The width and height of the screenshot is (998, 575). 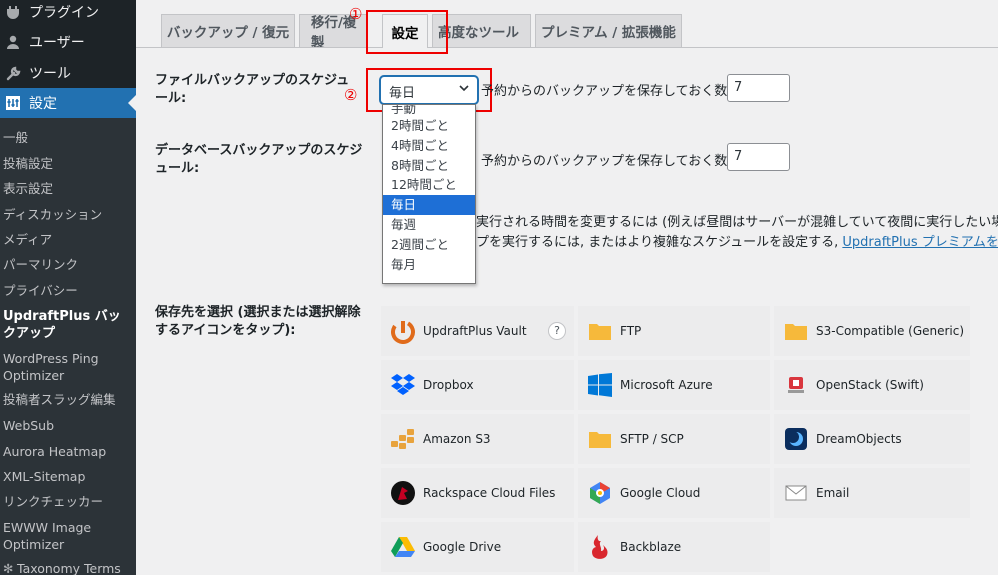 I want to click on storage-s3-compatible: S3-Compatible (Generic), so click(x=872, y=331).